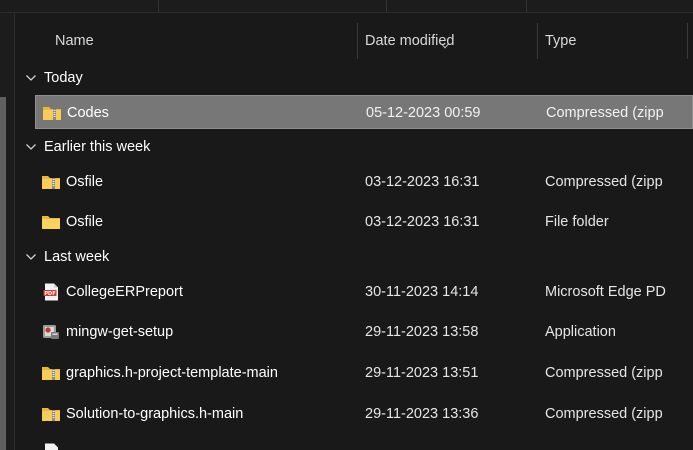 The width and height of the screenshot is (693, 450). Describe the element at coordinates (364, 112) in the screenshot. I see `file-row: Codes 05-12-2023 00:59 Compressed (zipp` at that location.